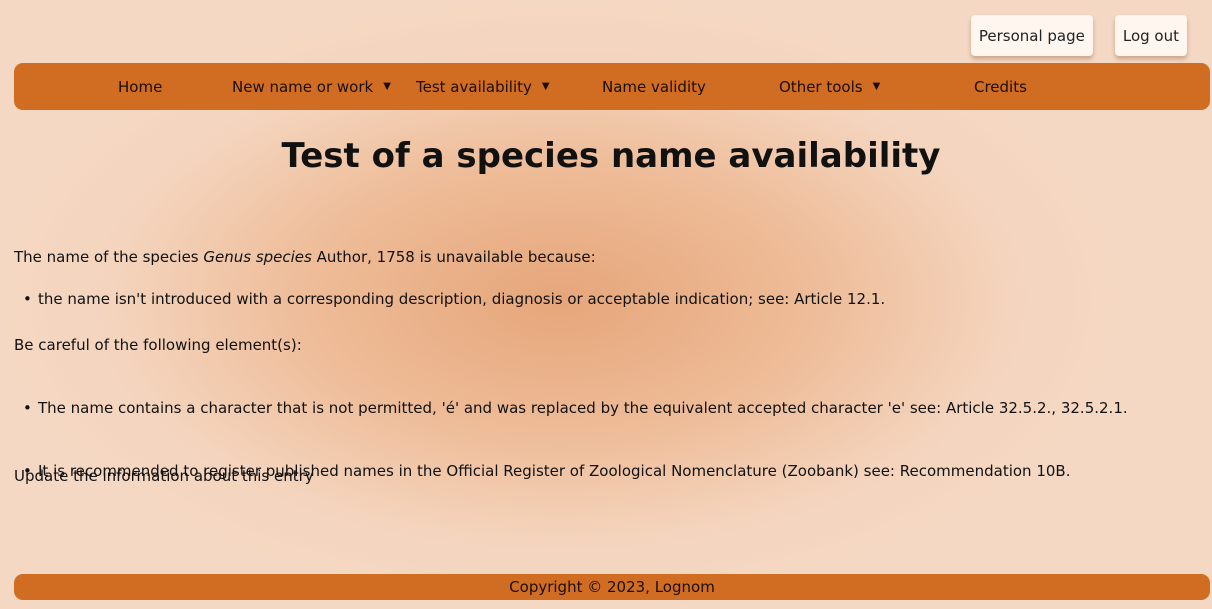  I want to click on log-out-button: Log out, so click(1150, 35).